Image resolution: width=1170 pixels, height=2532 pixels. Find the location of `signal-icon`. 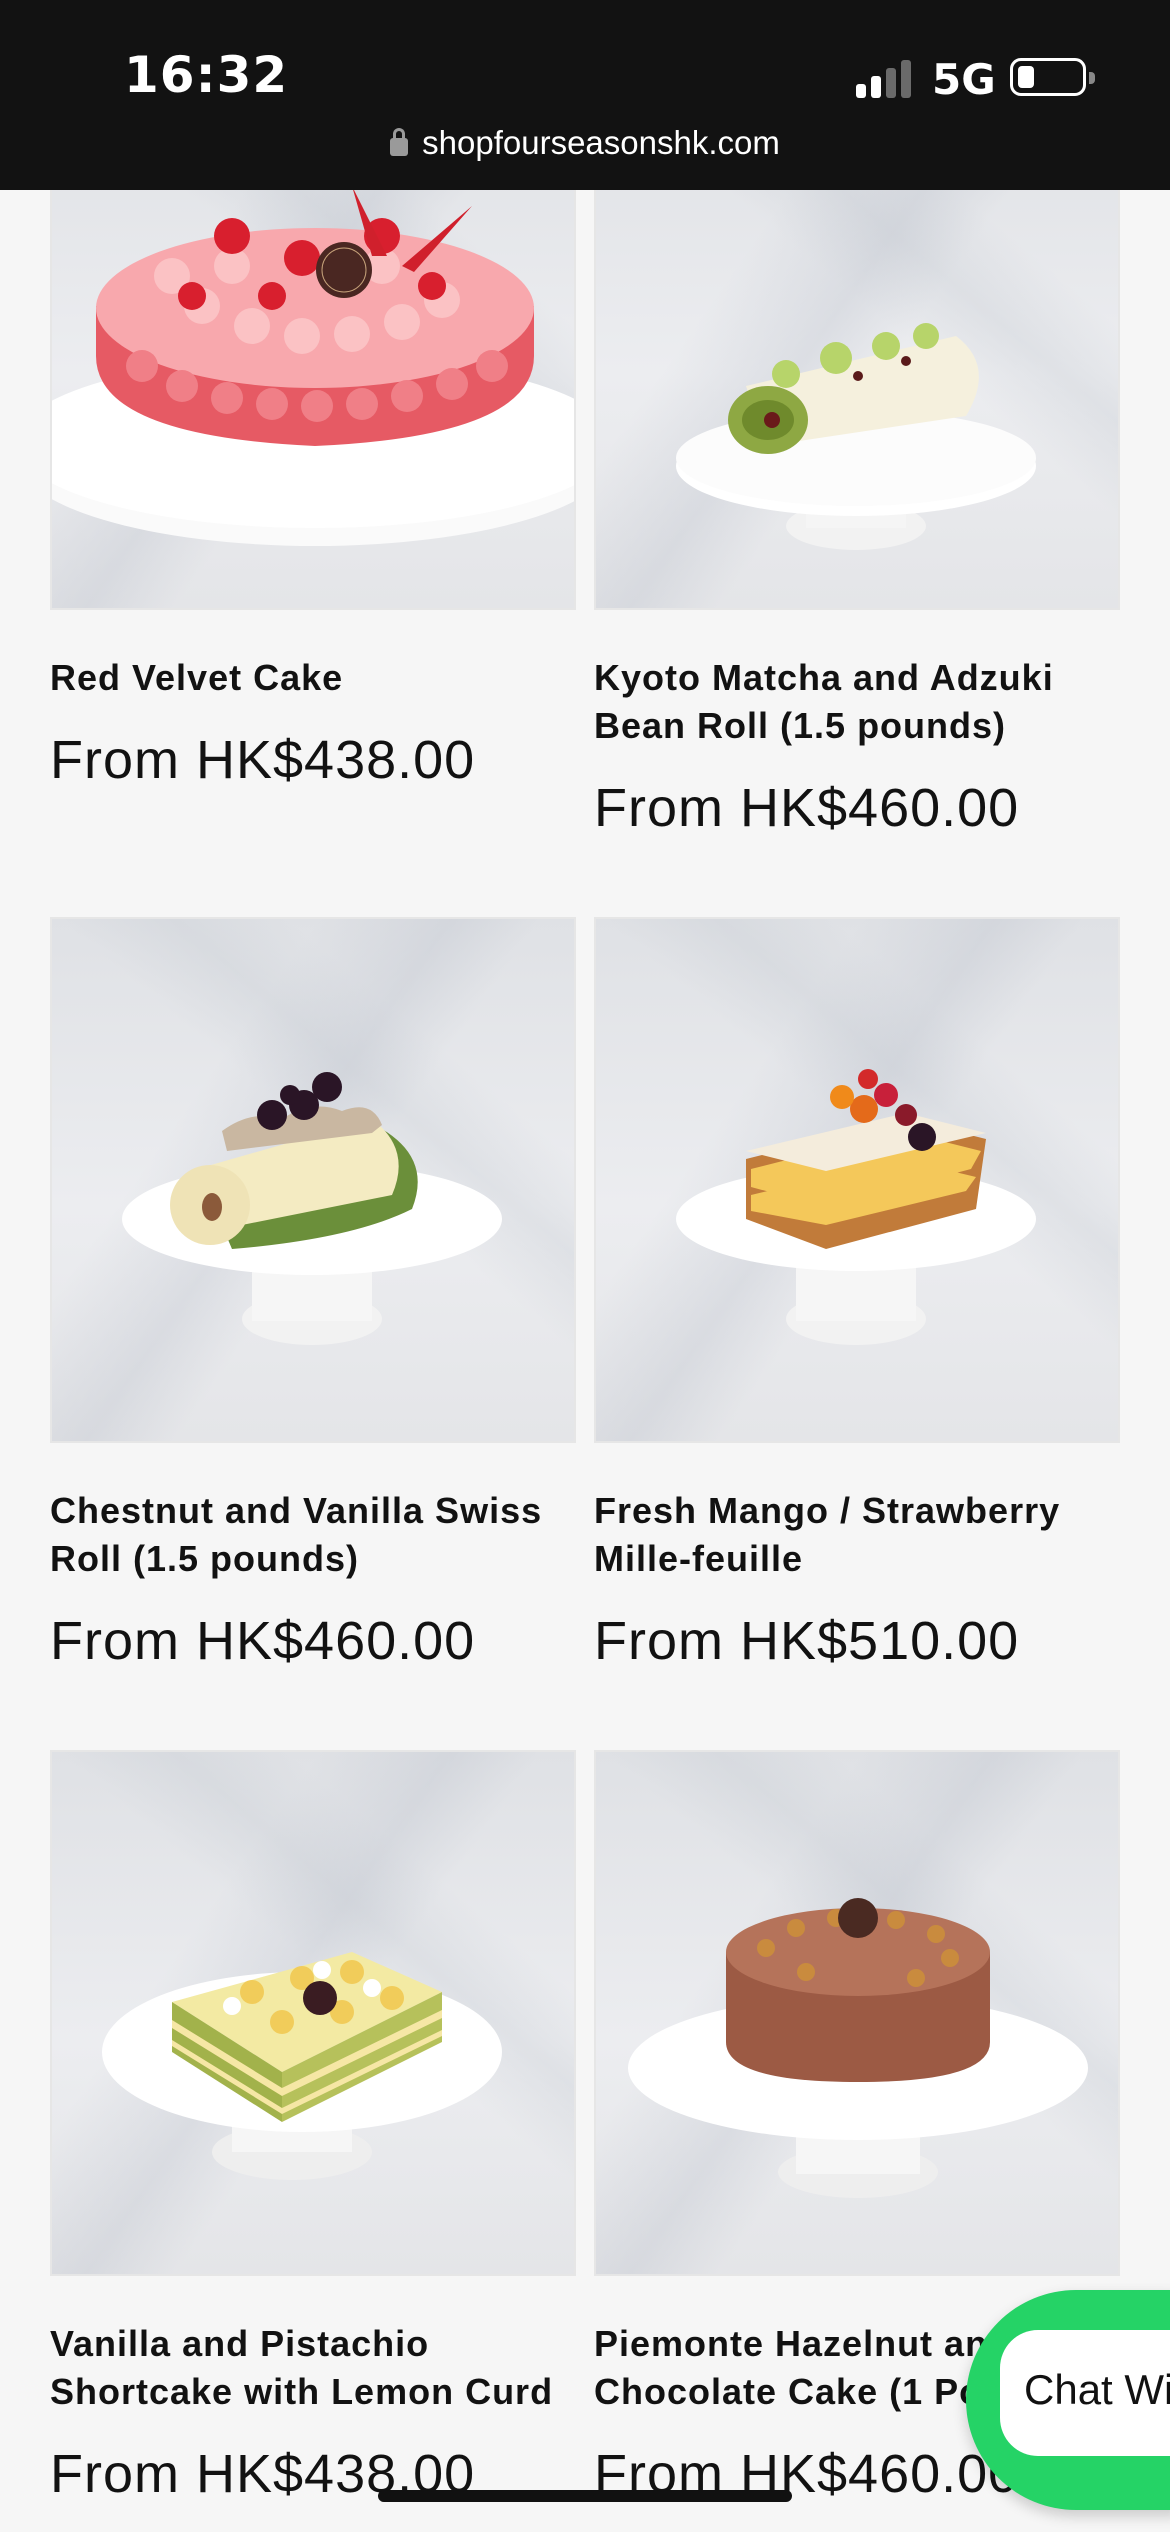

signal-icon is located at coordinates (885, 79).